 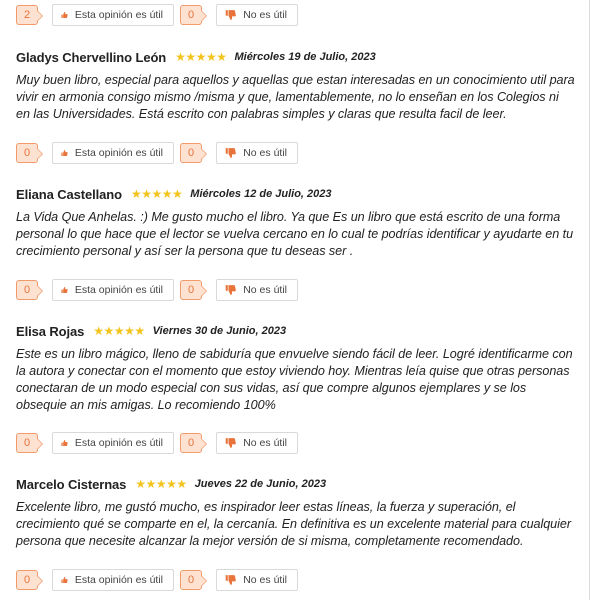 What do you see at coordinates (50, 331) in the screenshot?
I see `reviewer-name: Elisa Rojas` at bounding box center [50, 331].